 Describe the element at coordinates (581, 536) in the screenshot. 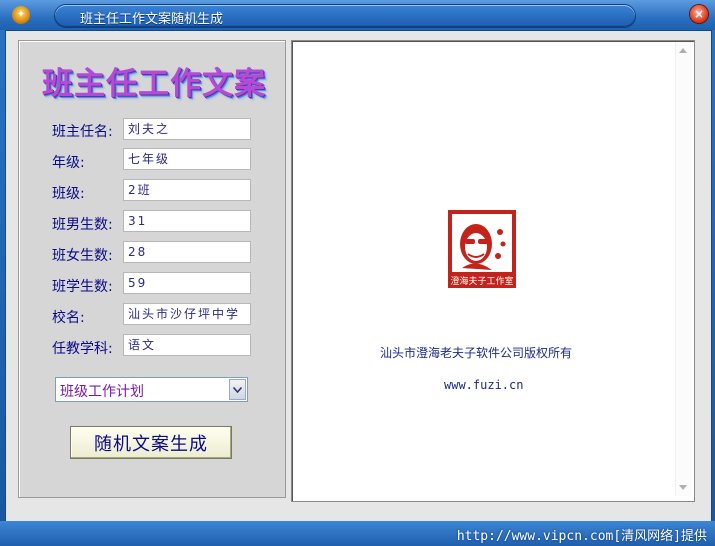

I see `watermark-text: http://www.vipcn.com[清风网络]提供` at that location.